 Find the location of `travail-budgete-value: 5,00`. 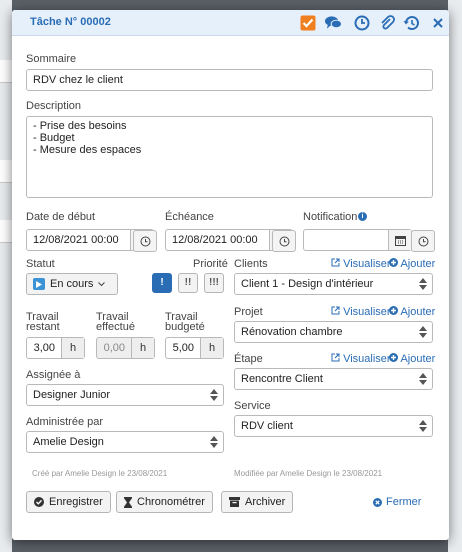

travail-budgete-value: 5,00 is located at coordinates (183, 348).